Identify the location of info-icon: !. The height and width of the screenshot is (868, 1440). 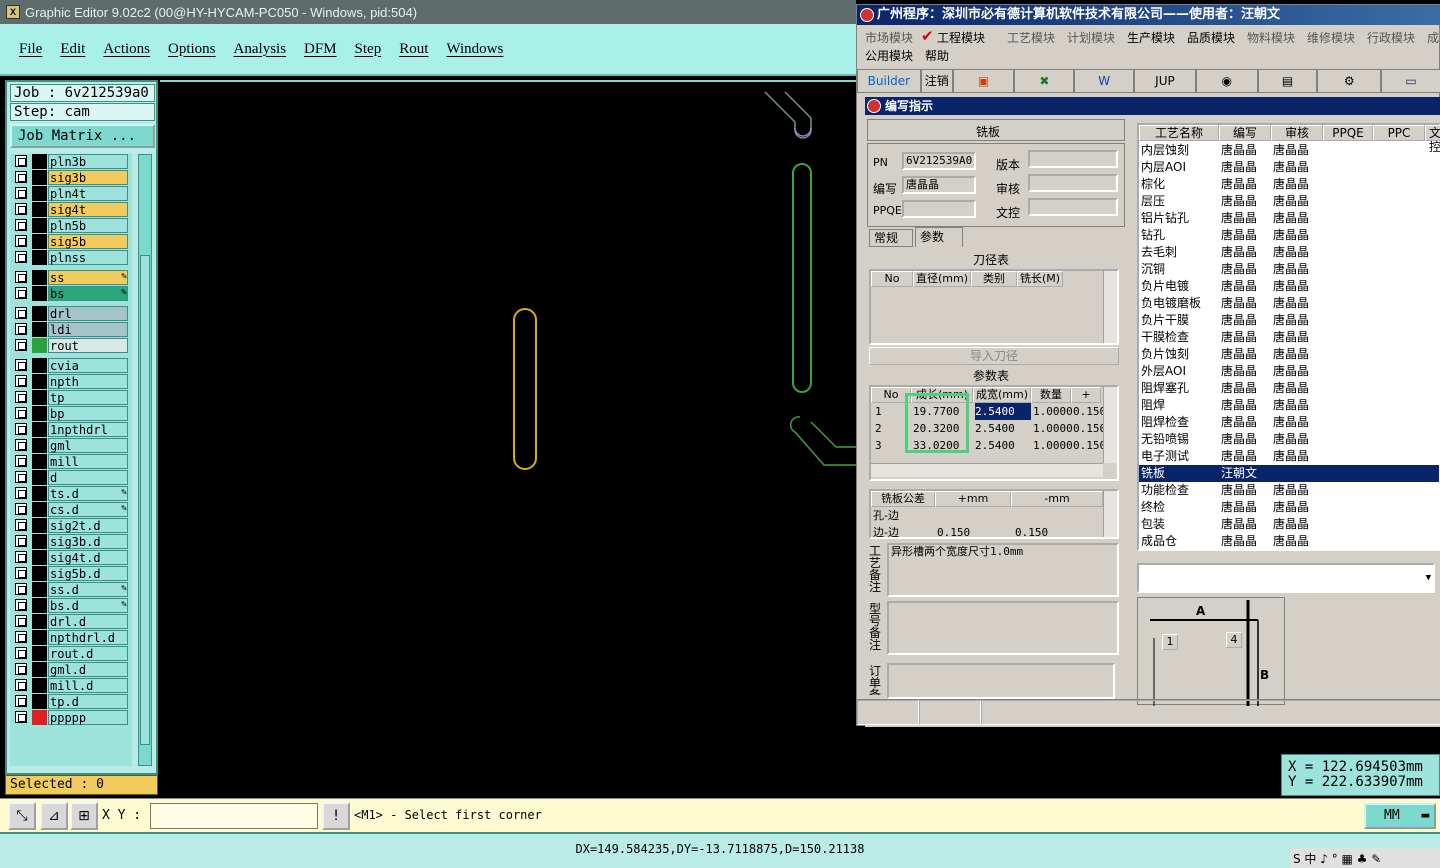
(336, 816).